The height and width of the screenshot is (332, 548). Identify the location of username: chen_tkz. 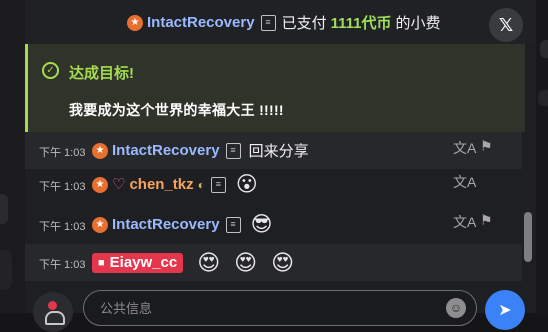
(161, 184).